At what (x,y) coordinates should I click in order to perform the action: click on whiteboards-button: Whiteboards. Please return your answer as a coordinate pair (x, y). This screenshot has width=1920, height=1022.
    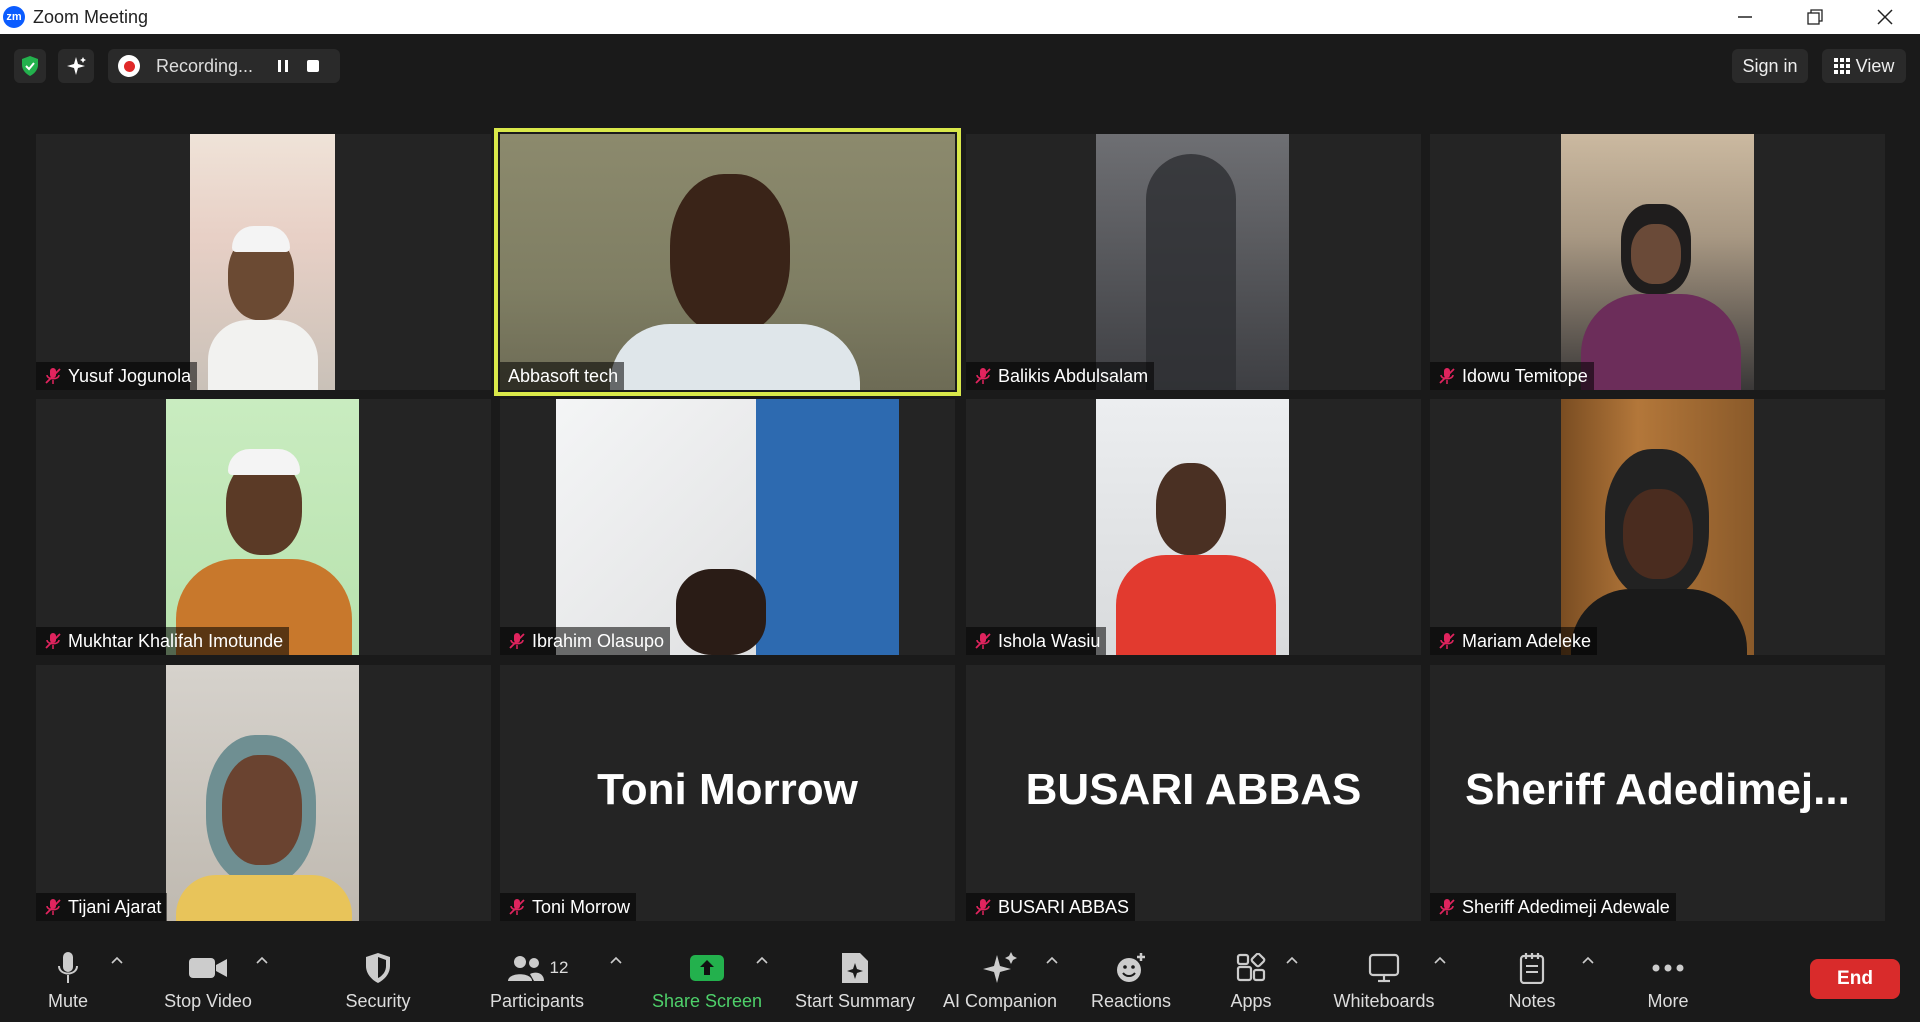
    Looking at the image, I should click on (1384, 976).